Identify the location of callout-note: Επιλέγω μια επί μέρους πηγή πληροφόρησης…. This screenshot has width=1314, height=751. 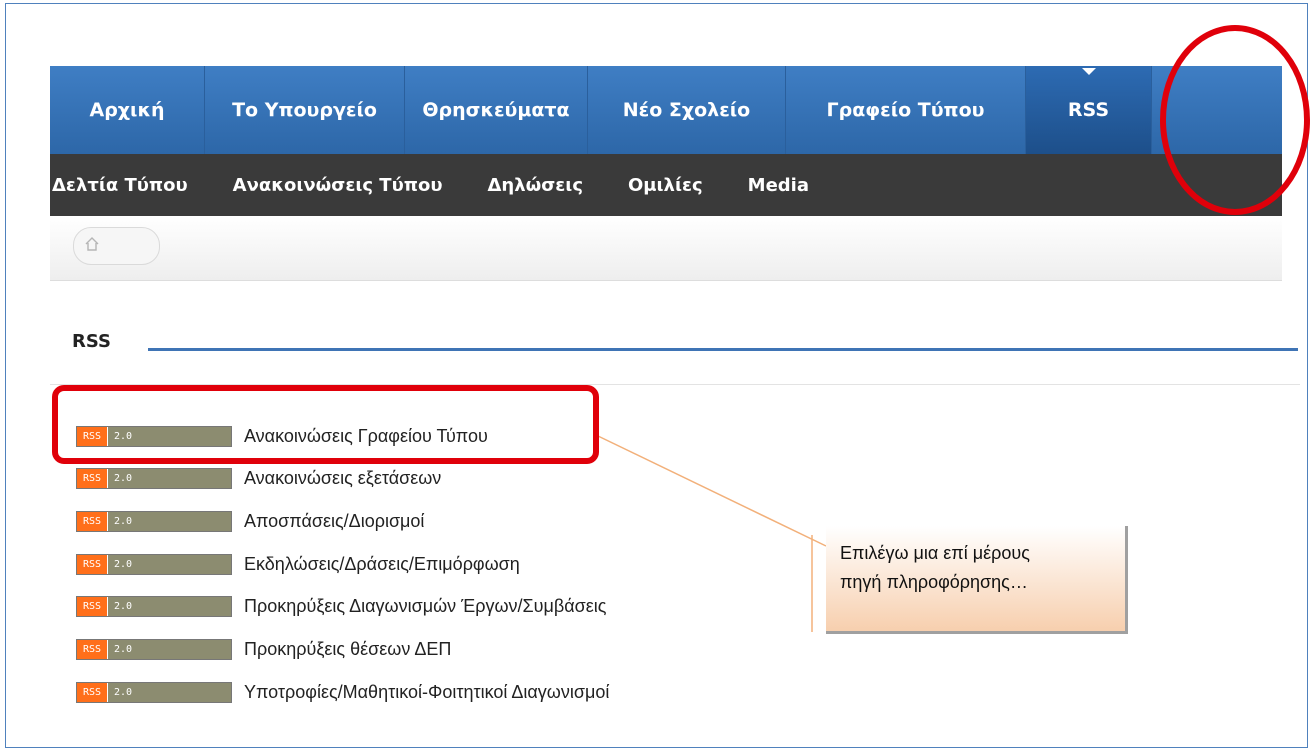
(977, 580).